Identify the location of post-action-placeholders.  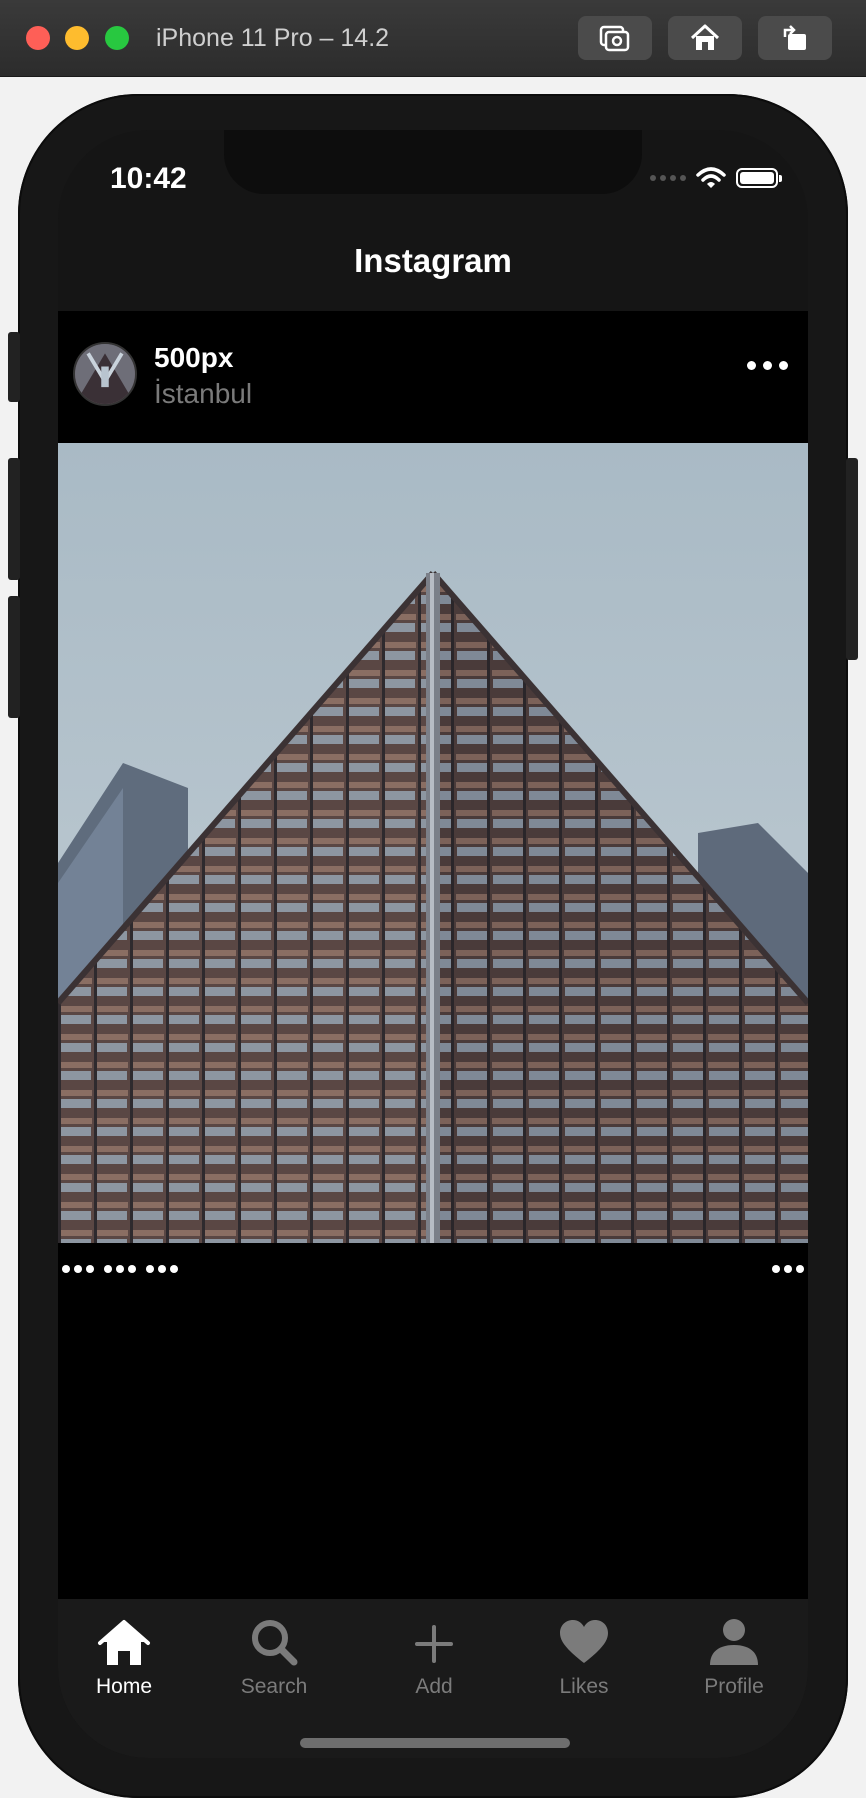
(123, 1269).